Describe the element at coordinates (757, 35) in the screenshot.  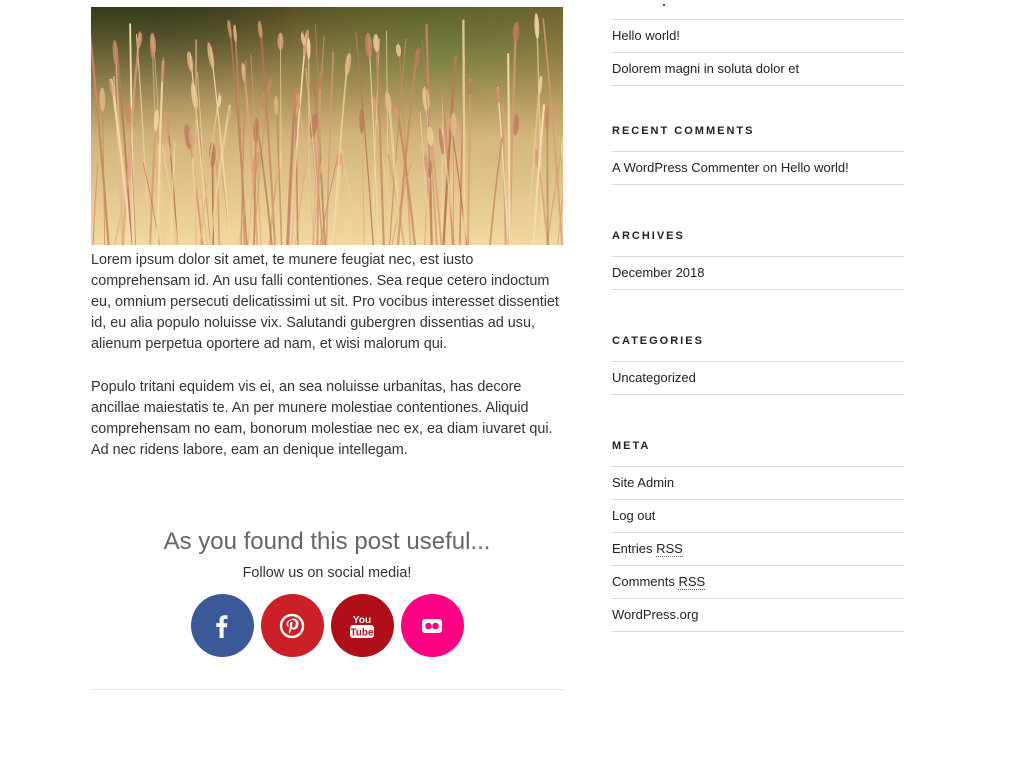
I see `list-item: Hello world!` at that location.